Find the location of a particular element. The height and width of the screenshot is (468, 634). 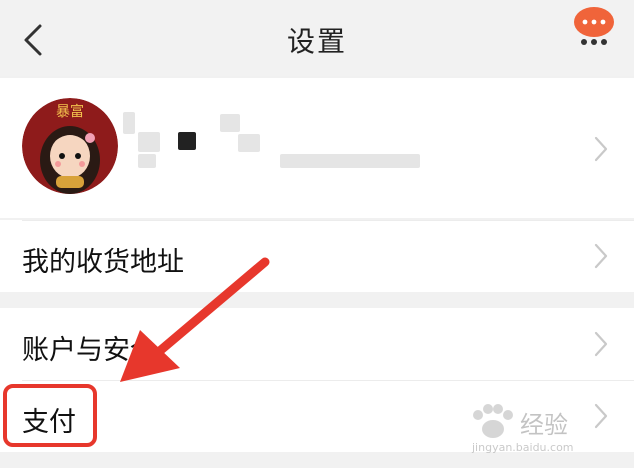

annotation-arrow-icon is located at coordinates (195, 319).